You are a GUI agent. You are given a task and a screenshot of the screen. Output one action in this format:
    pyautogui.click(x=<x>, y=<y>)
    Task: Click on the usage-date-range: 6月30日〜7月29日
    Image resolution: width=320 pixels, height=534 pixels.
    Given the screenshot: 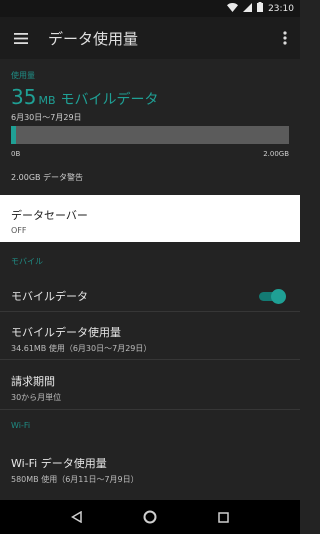 What is the action you would take?
    pyautogui.click(x=46, y=117)
    